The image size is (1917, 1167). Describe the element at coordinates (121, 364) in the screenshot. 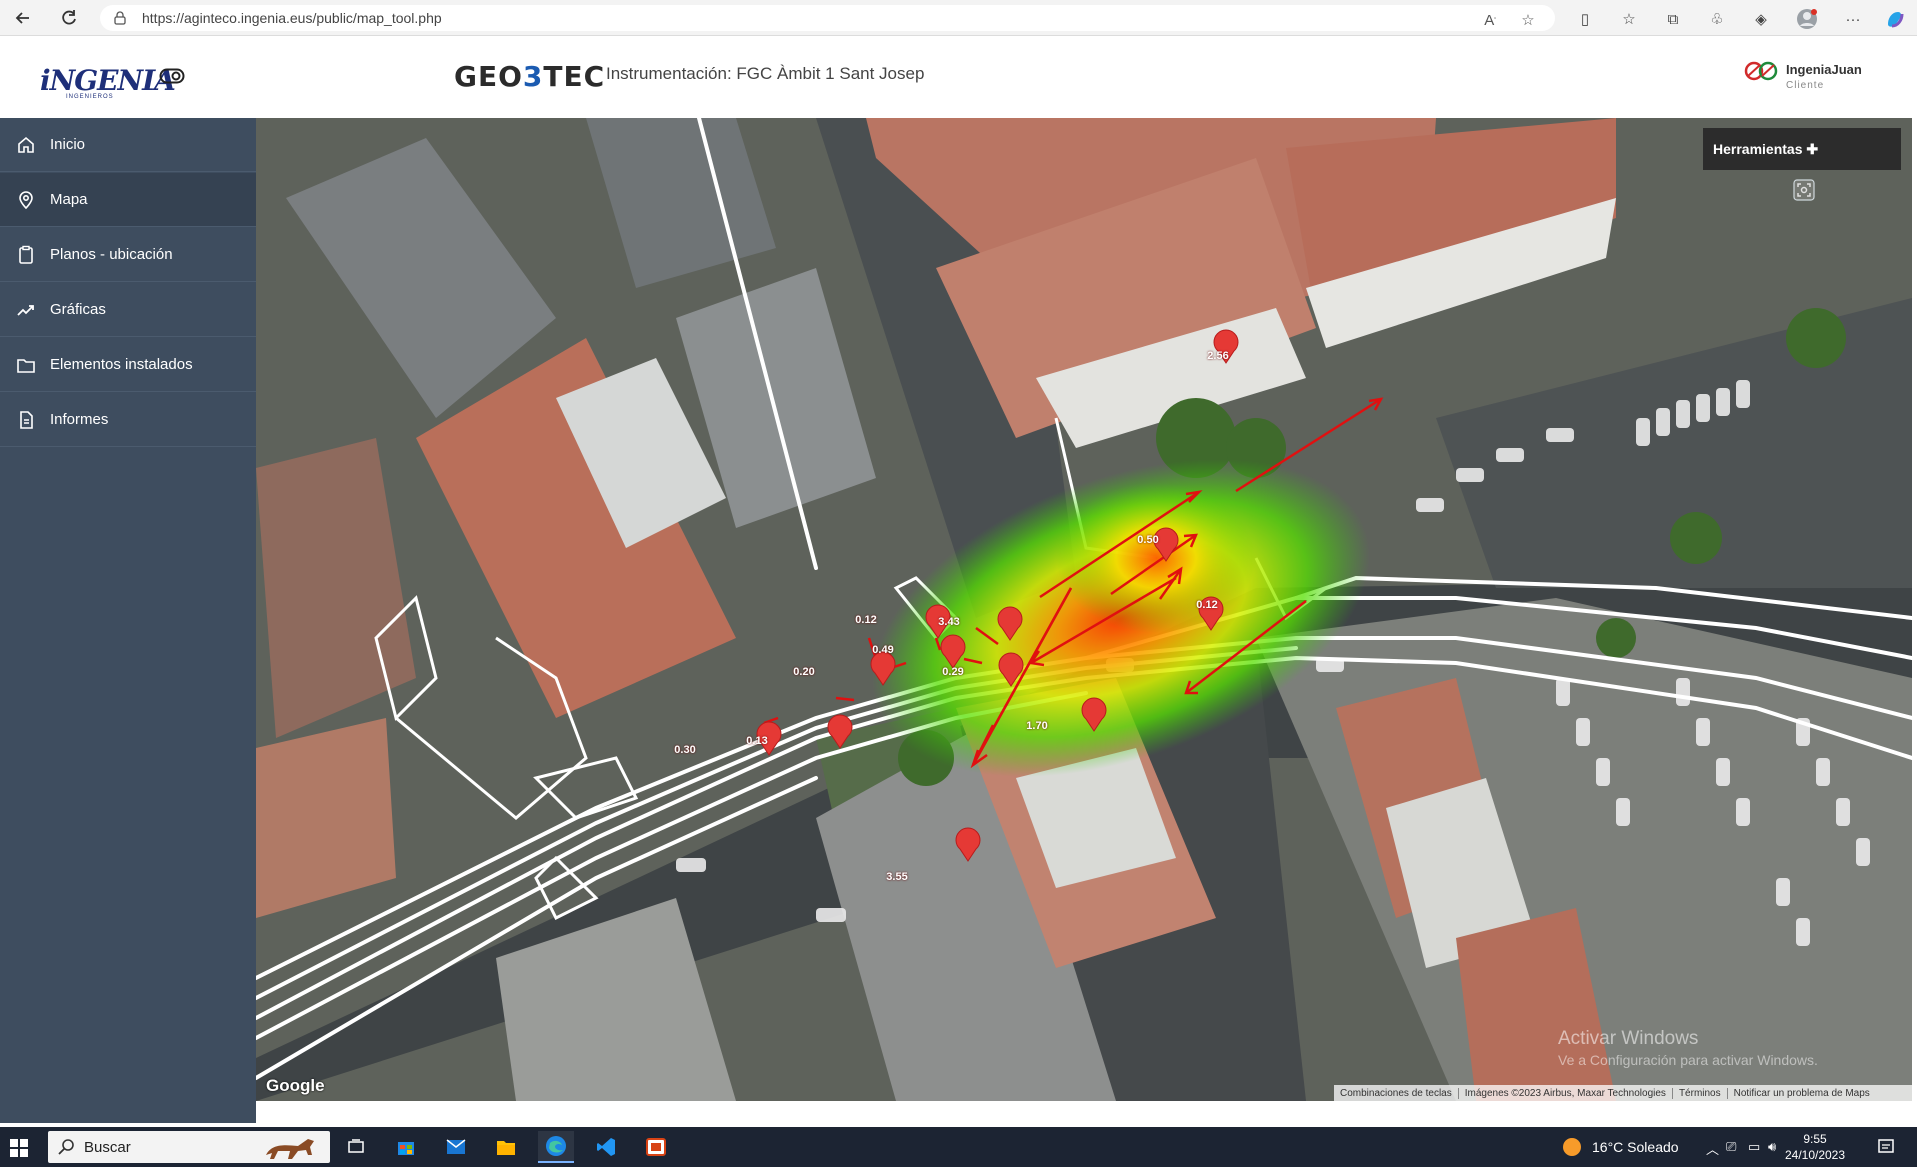

I see `sidebar-item-label: Elementos instalados` at that location.